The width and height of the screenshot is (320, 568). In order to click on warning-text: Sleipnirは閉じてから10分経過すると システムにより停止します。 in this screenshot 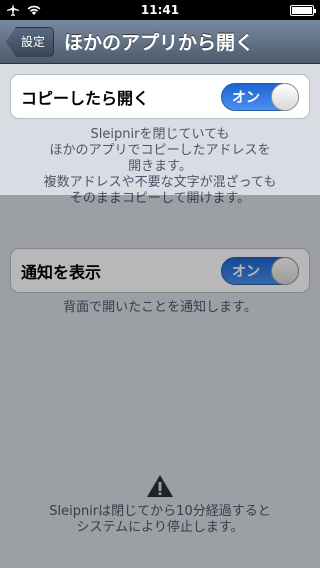, I will do `click(160, 519)`.